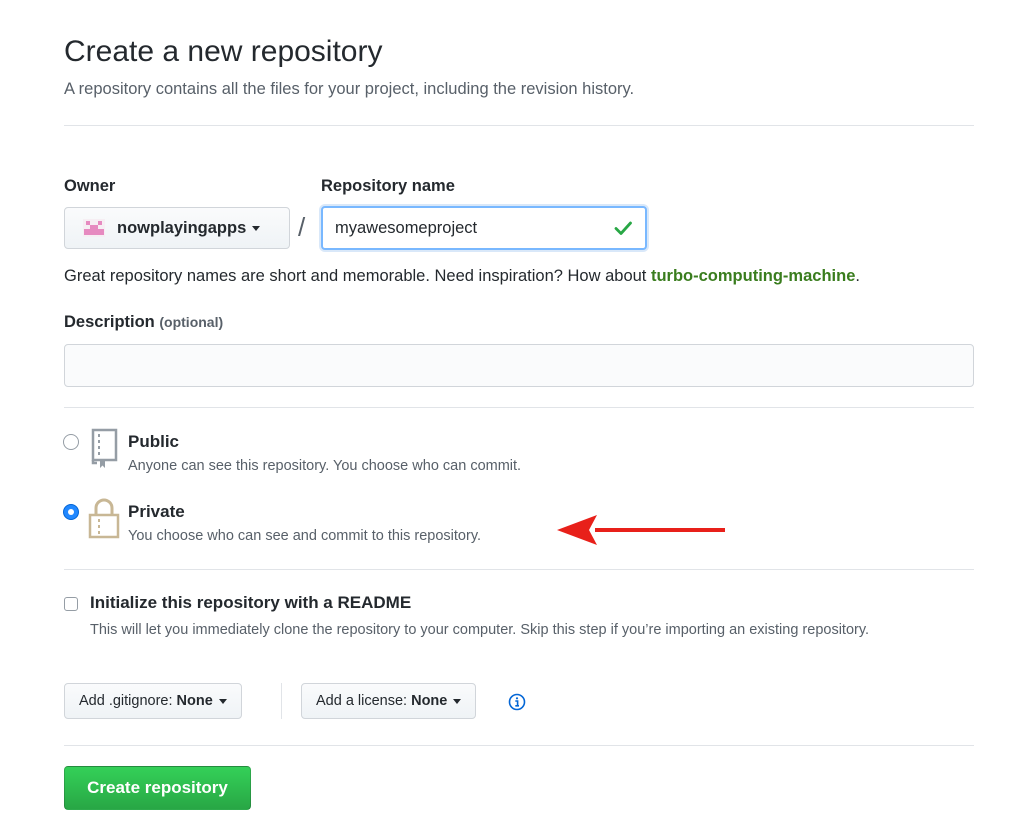 The image size is (1024, 839). I want to click on gitignore-select-button: Add .gitignore: None, so click(153, 701).